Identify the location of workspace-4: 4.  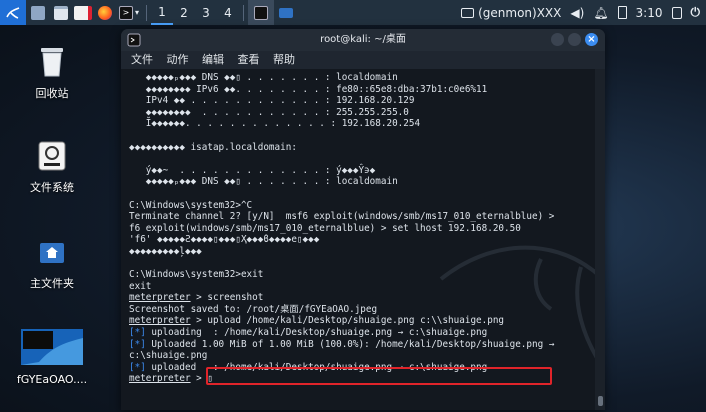
(228, 12).